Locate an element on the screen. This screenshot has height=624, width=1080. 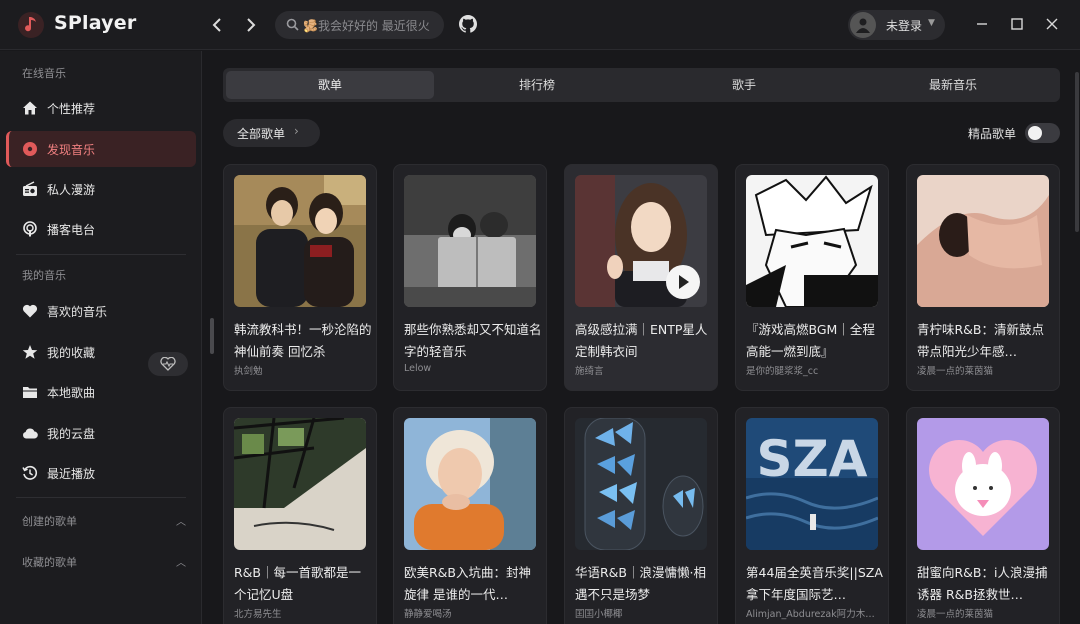
playlist-title: 高级感拉满｜ENTP星人定制韩衣间 is located at coordinates (641, 340).